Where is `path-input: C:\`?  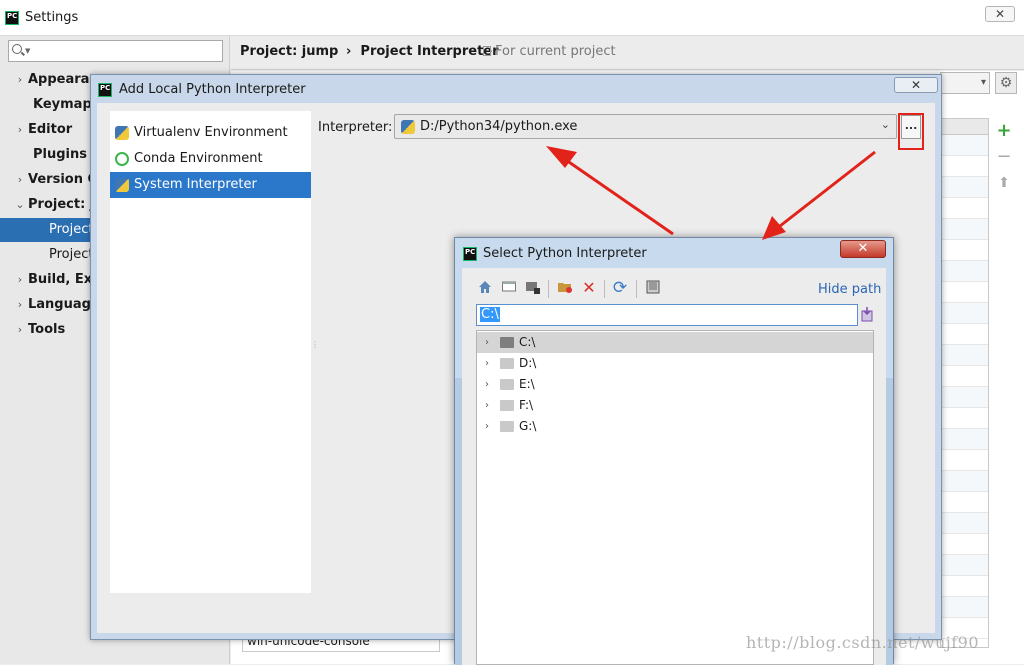
path-input: C:\ is located at coordinates (667, 315).